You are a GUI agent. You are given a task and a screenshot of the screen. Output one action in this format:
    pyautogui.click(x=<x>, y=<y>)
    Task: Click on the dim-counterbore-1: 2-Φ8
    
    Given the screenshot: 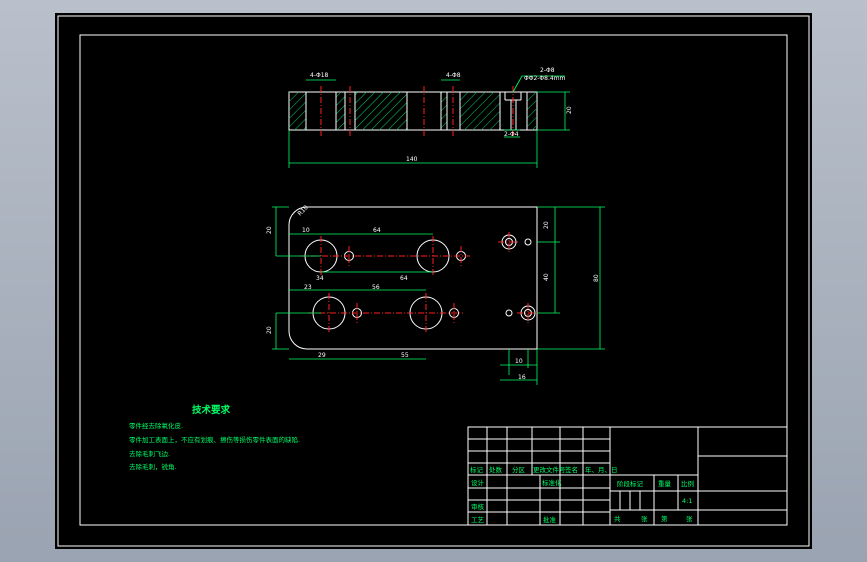 What is the action you would take?
    pyautogui.click(x=547, y=70)
    